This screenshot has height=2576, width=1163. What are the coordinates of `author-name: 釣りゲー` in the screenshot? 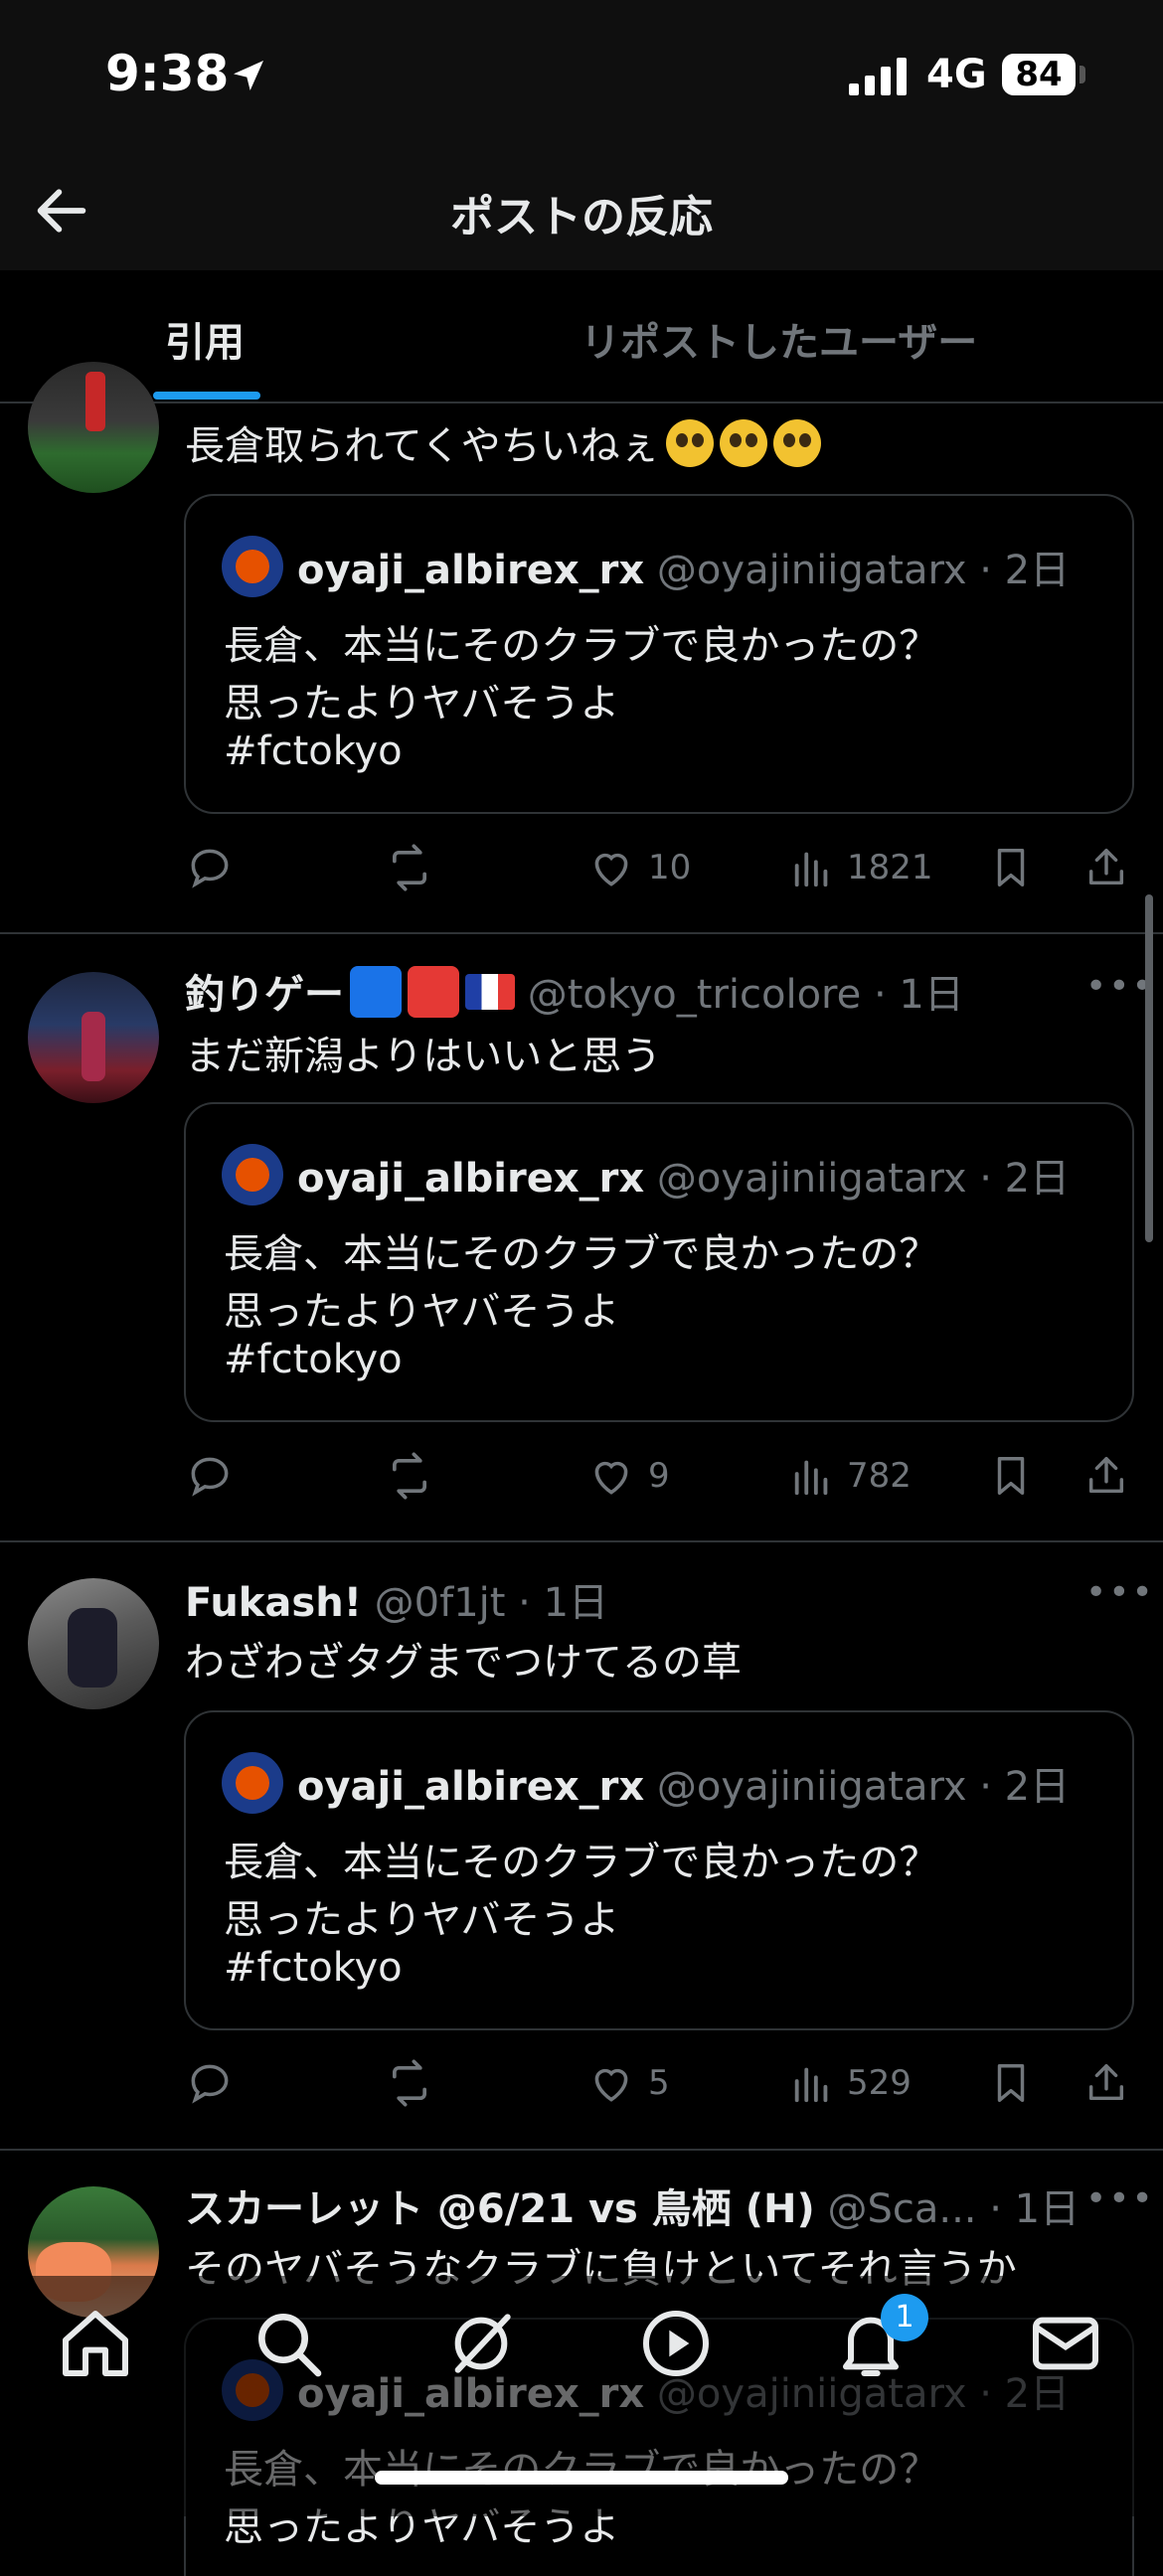 It's located at (264, 995).